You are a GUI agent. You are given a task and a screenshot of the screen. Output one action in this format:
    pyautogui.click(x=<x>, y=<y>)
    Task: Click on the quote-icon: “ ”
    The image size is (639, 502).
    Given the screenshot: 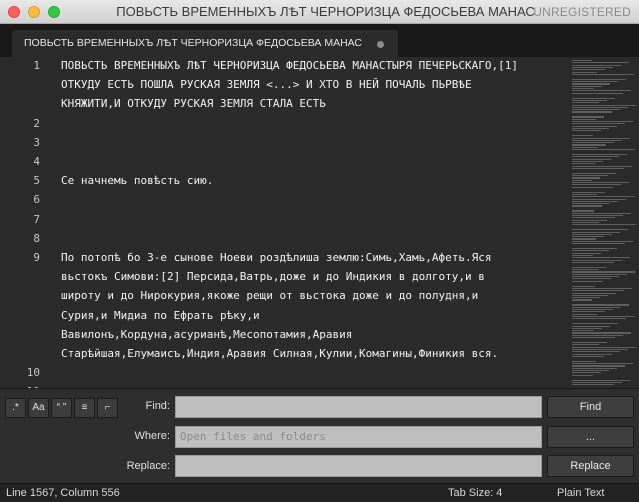 What is the action you would take?
    pyautogui.click(x=61, y=407)
    